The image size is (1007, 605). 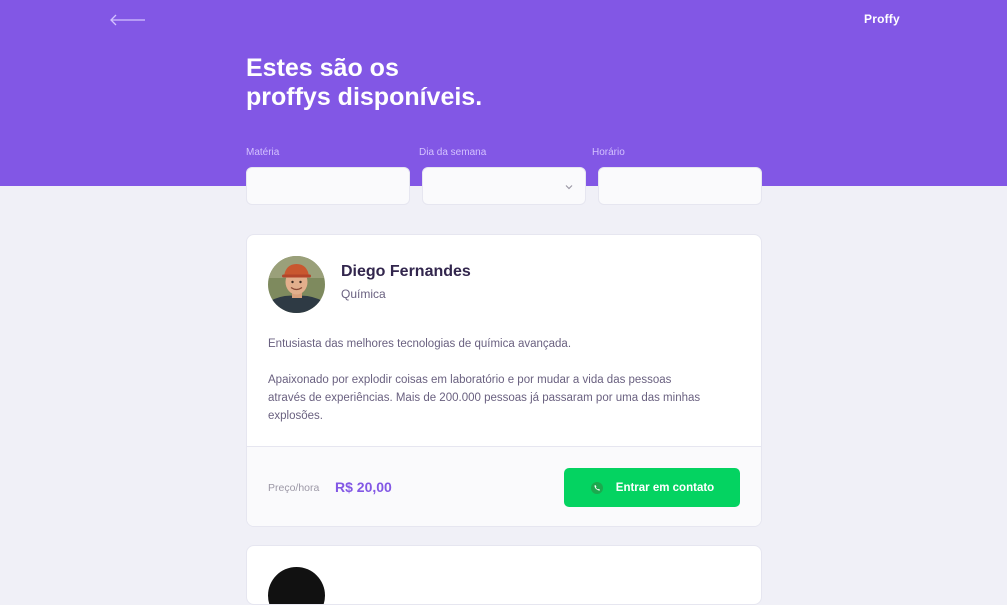 I want to click on weekday-selected-value, so click(x=504, y=186).